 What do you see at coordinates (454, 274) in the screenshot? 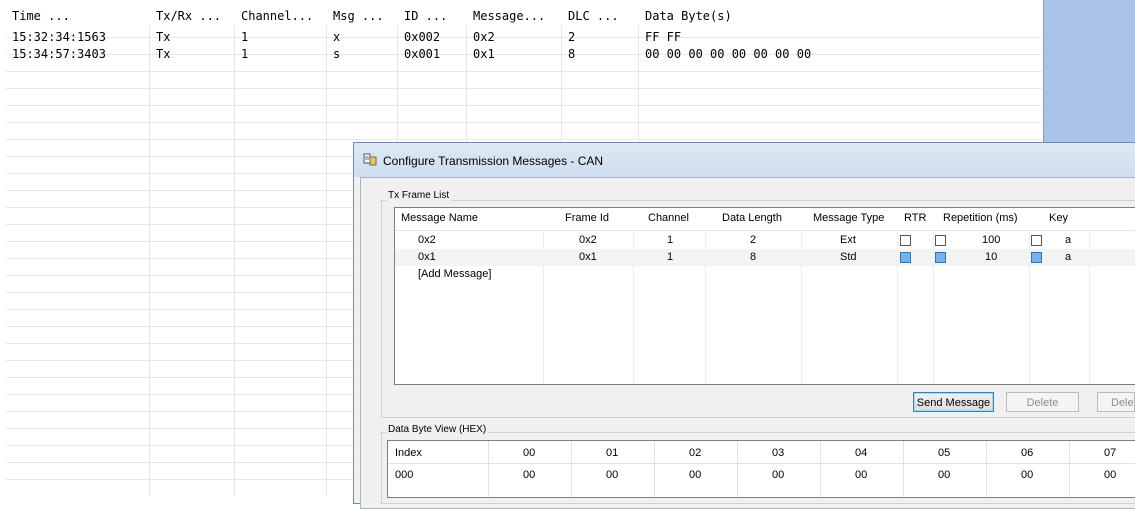
I see `add-message-label: [Add Message]` at bounding box center [454, 274].